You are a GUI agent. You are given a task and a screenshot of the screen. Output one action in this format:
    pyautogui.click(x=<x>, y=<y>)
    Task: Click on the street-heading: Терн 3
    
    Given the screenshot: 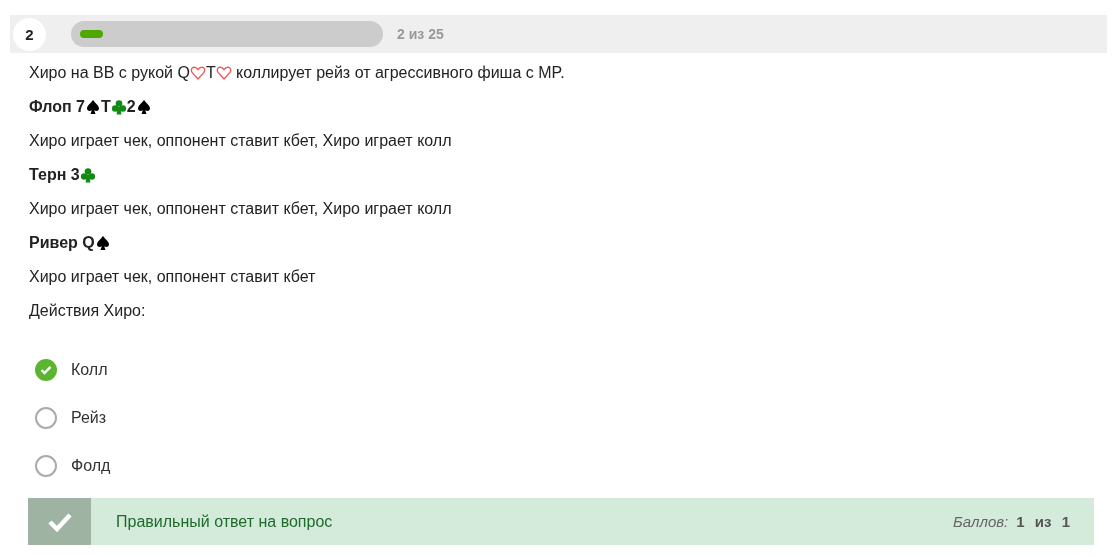 What is the action you would take?
    pyautogui.click(x=54, y=175)
    